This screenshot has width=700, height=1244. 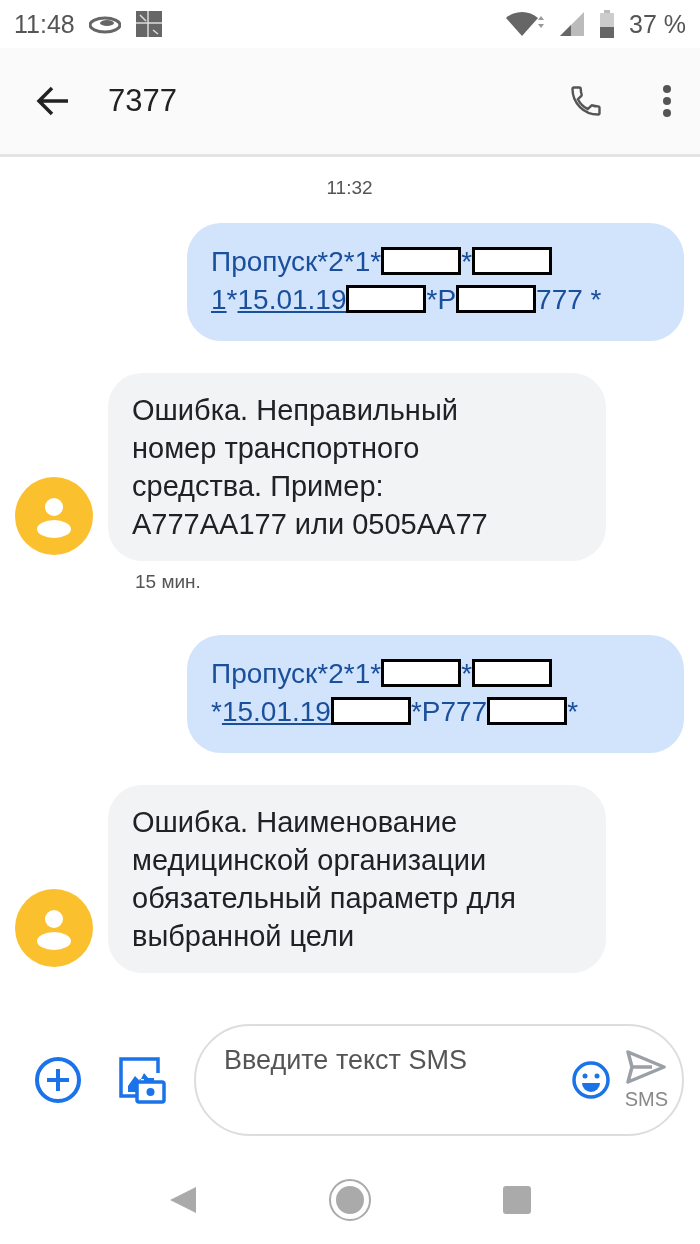 I want to click on add-icon, so click(x=58, y=1080).